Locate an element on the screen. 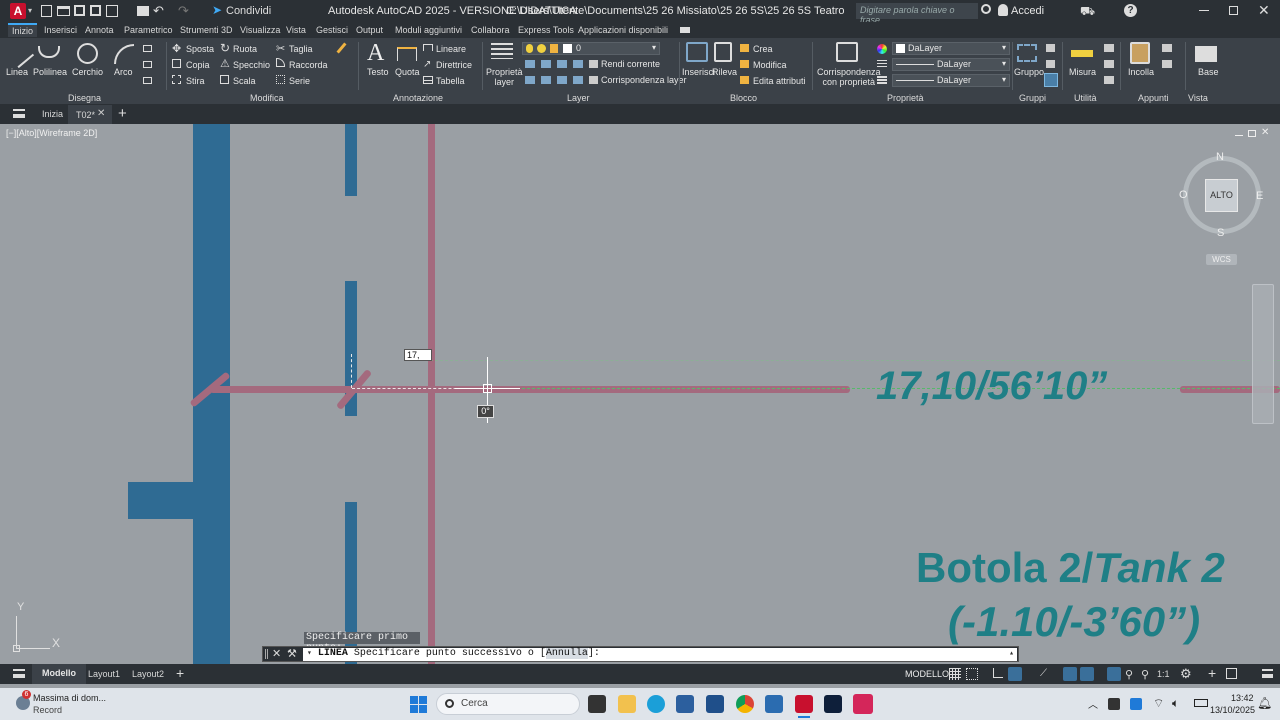  array-button: Serie is located at coordinates (299, 81).